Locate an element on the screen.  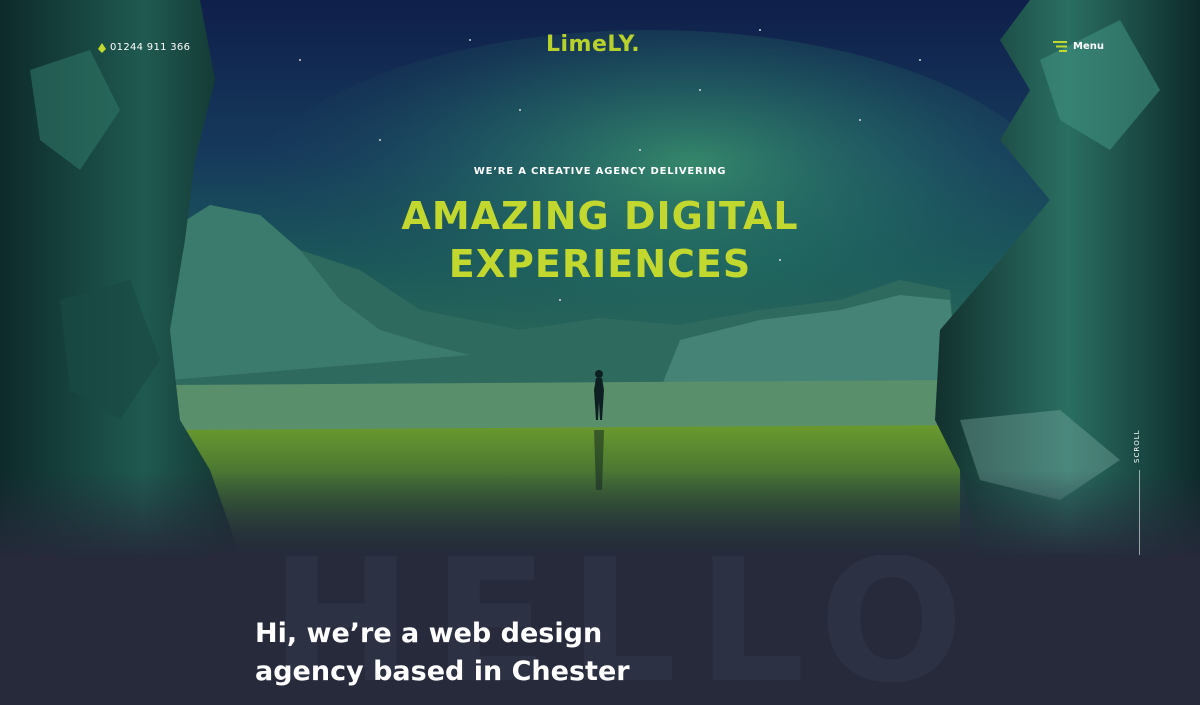
hero-headline-line-2: EXPERIENCES is located at coordinates (600, 264).